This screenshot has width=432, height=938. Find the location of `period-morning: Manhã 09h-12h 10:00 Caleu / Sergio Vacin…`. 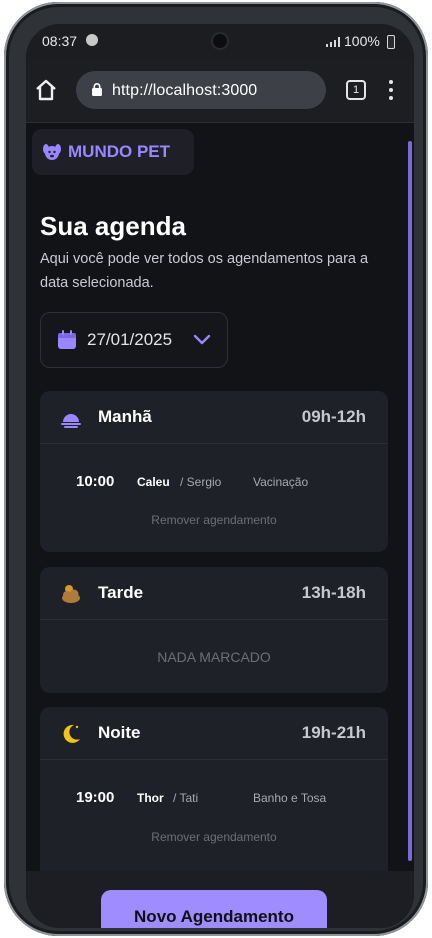

period-morning: Manhã 09h-12h 10:00 Caleu / Sergio Vacin… is located at coordinates (214, 471).